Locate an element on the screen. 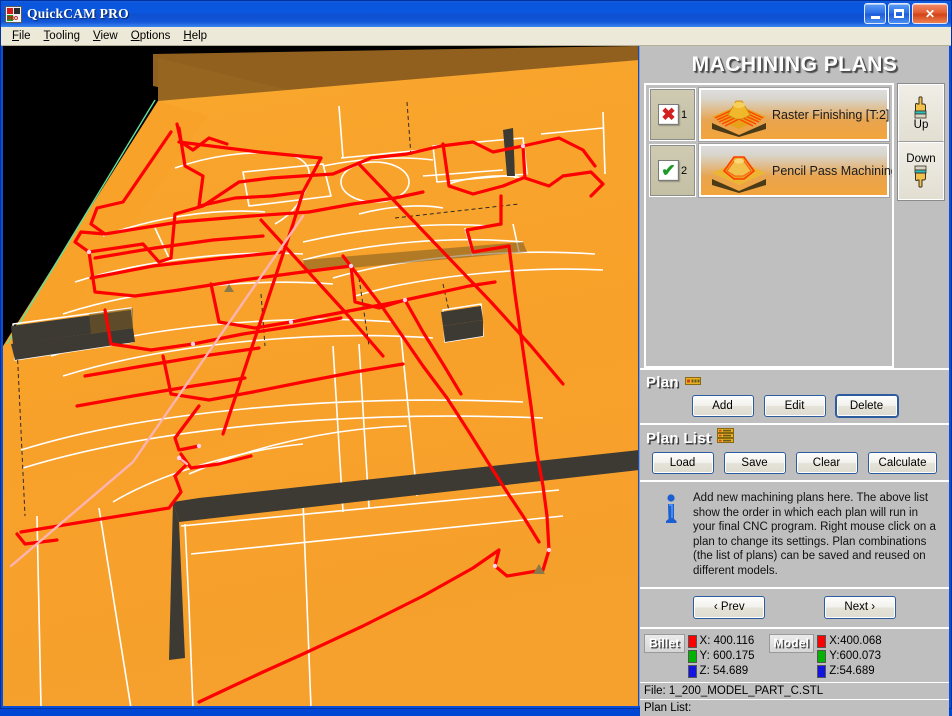  billet-x-value: X: 400.116 is located at coordinates (727, 640).